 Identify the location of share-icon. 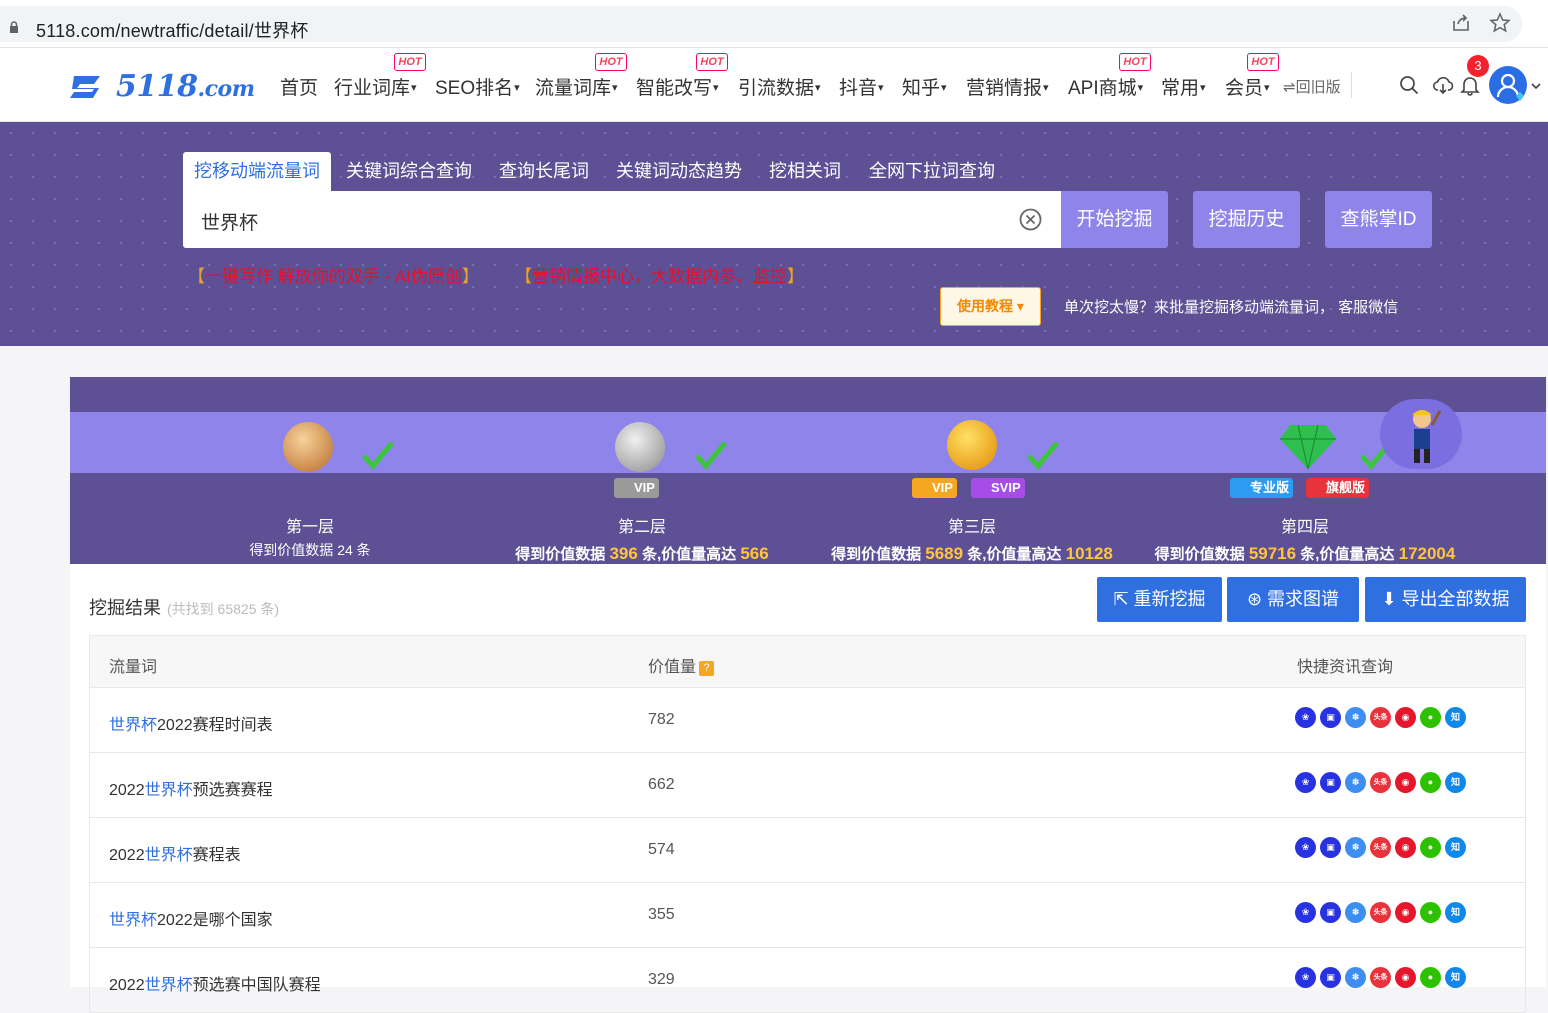
(1461, 23).